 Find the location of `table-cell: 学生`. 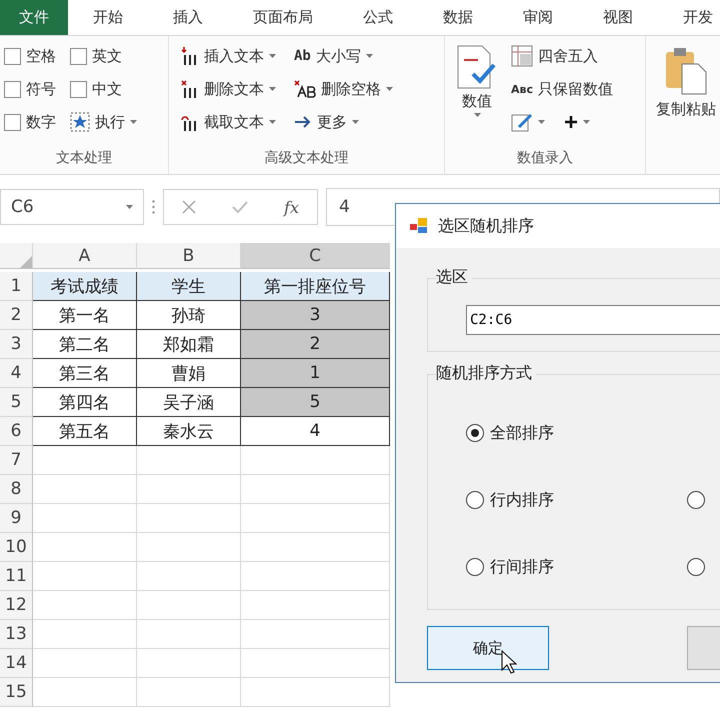

table-cell: 学生 is located at coordinates (189, 286).